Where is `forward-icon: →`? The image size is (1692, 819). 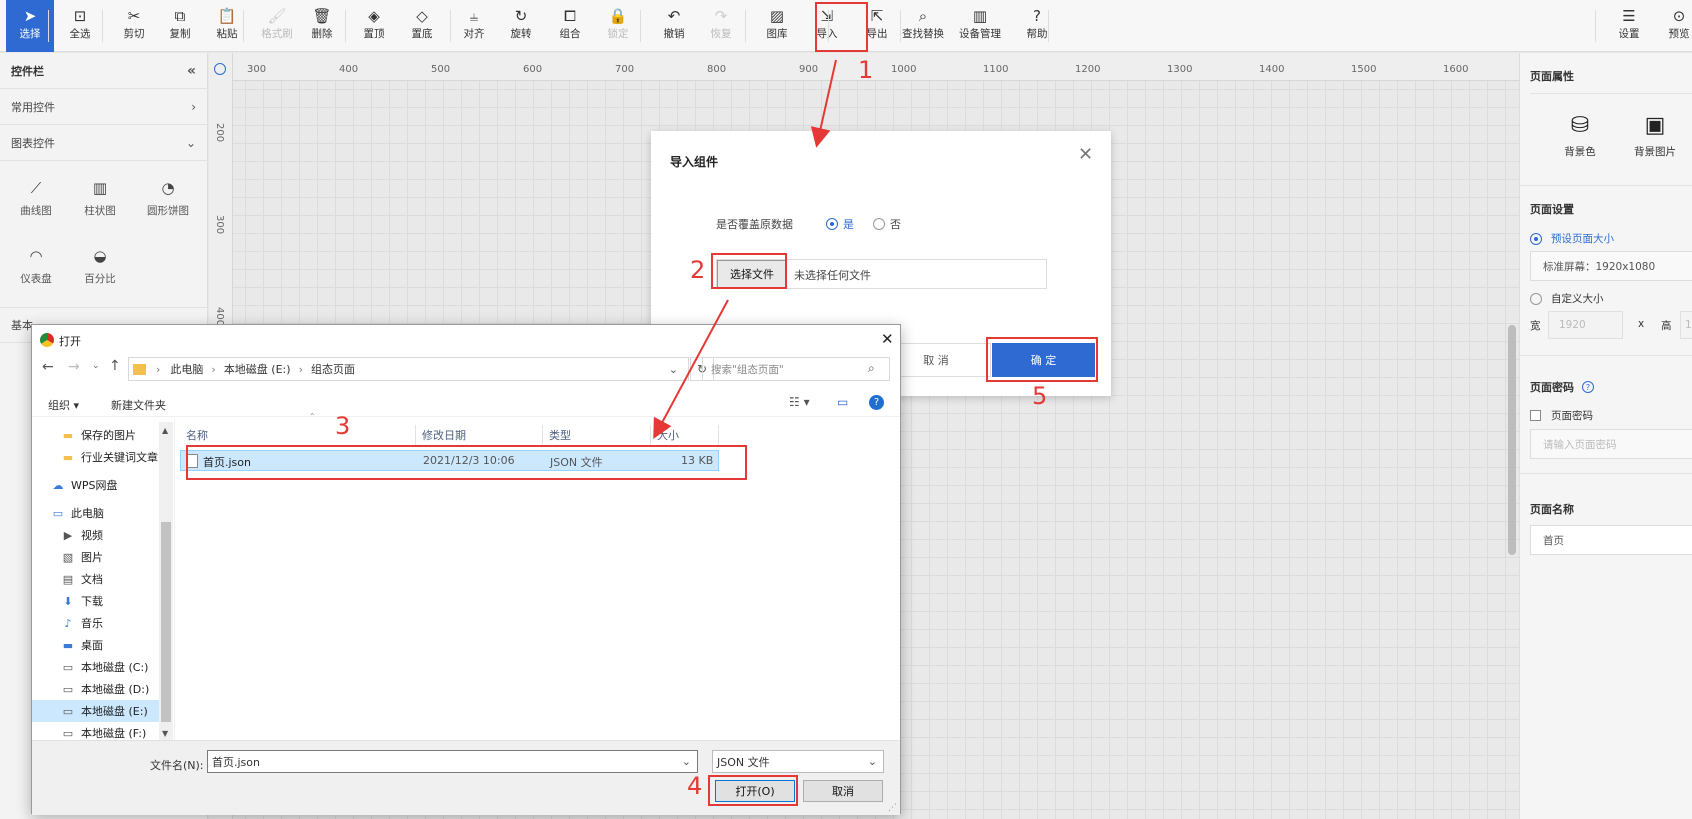 forward-icon: → is located at coordinates (74, 367).